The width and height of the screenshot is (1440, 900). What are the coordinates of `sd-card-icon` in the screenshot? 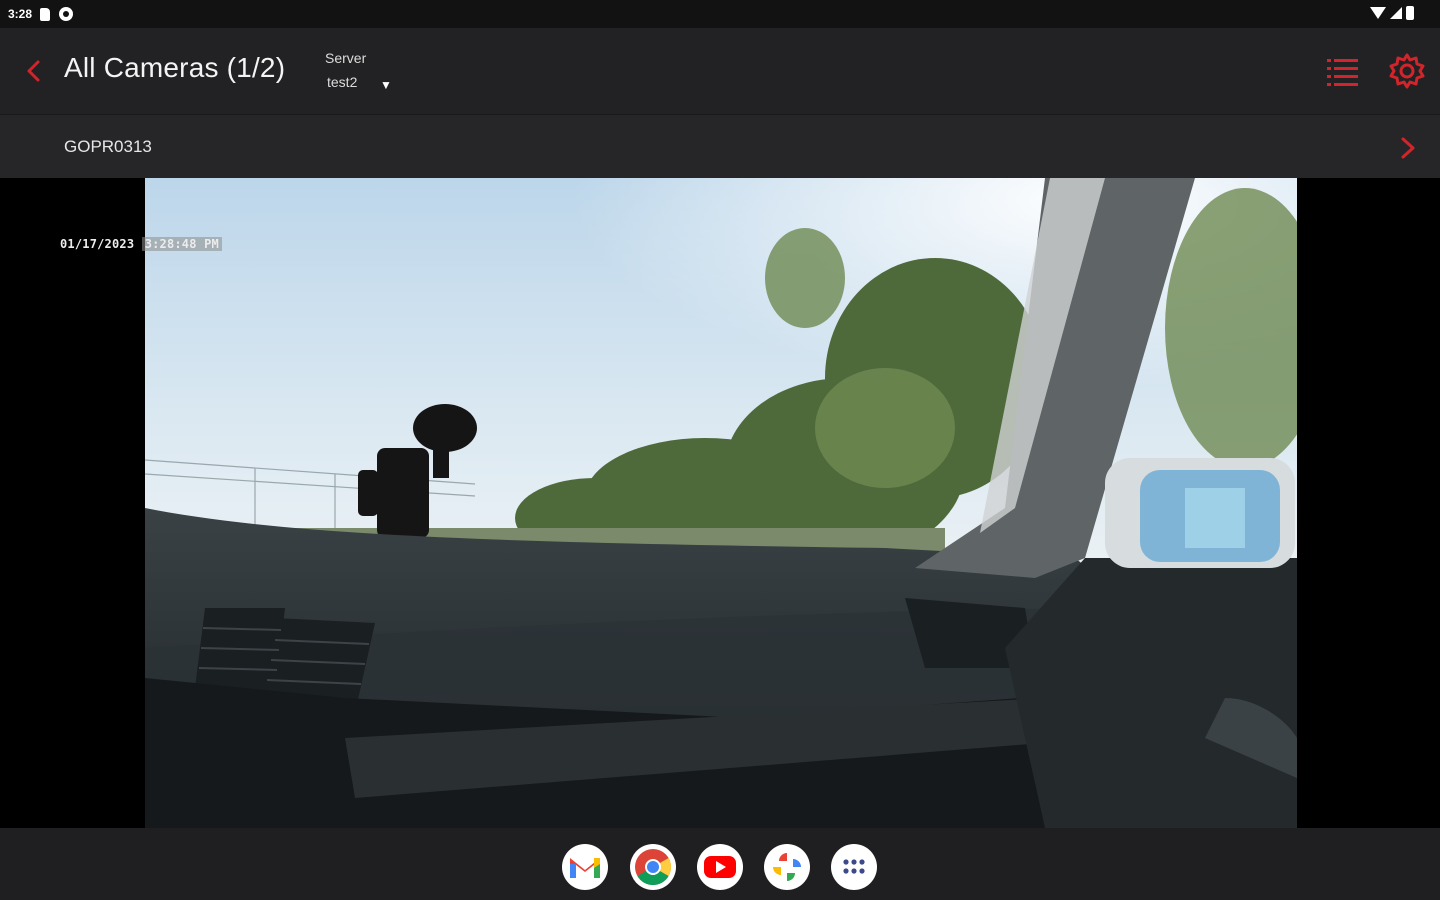 It's located at (45, 14).